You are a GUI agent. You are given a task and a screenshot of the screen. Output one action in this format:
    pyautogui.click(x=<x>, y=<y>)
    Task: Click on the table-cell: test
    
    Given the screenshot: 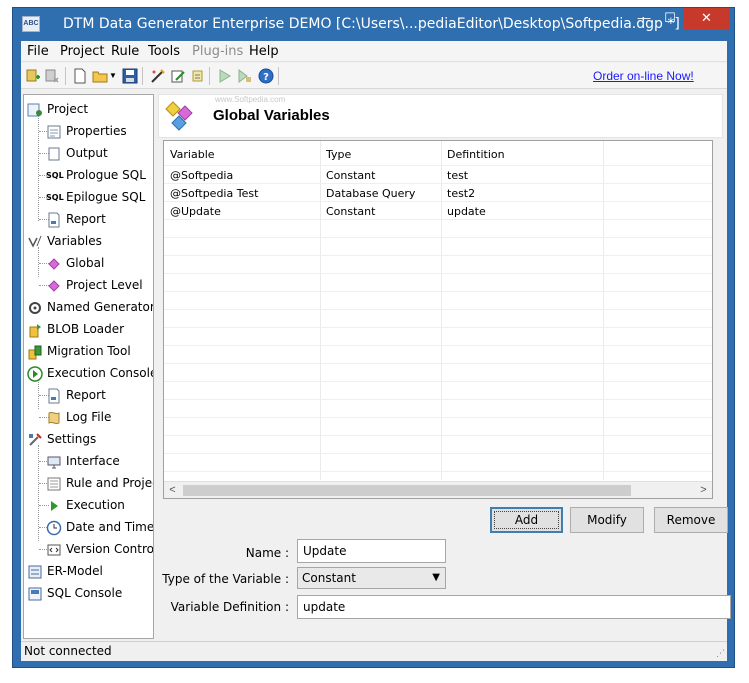 What is the action you would take?
    pyautogui.click(x=457, y=175)
    